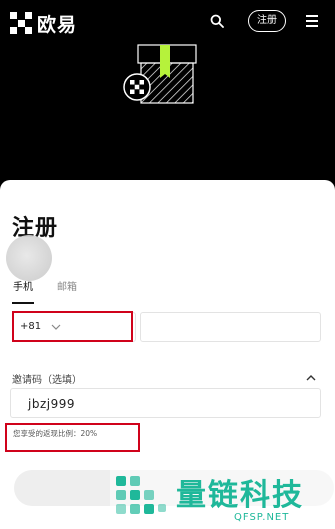  What do you see at coordinates (23, 285) in the screenshot?
I see `tab-phone: 手机` at bounding box center [23, 285].